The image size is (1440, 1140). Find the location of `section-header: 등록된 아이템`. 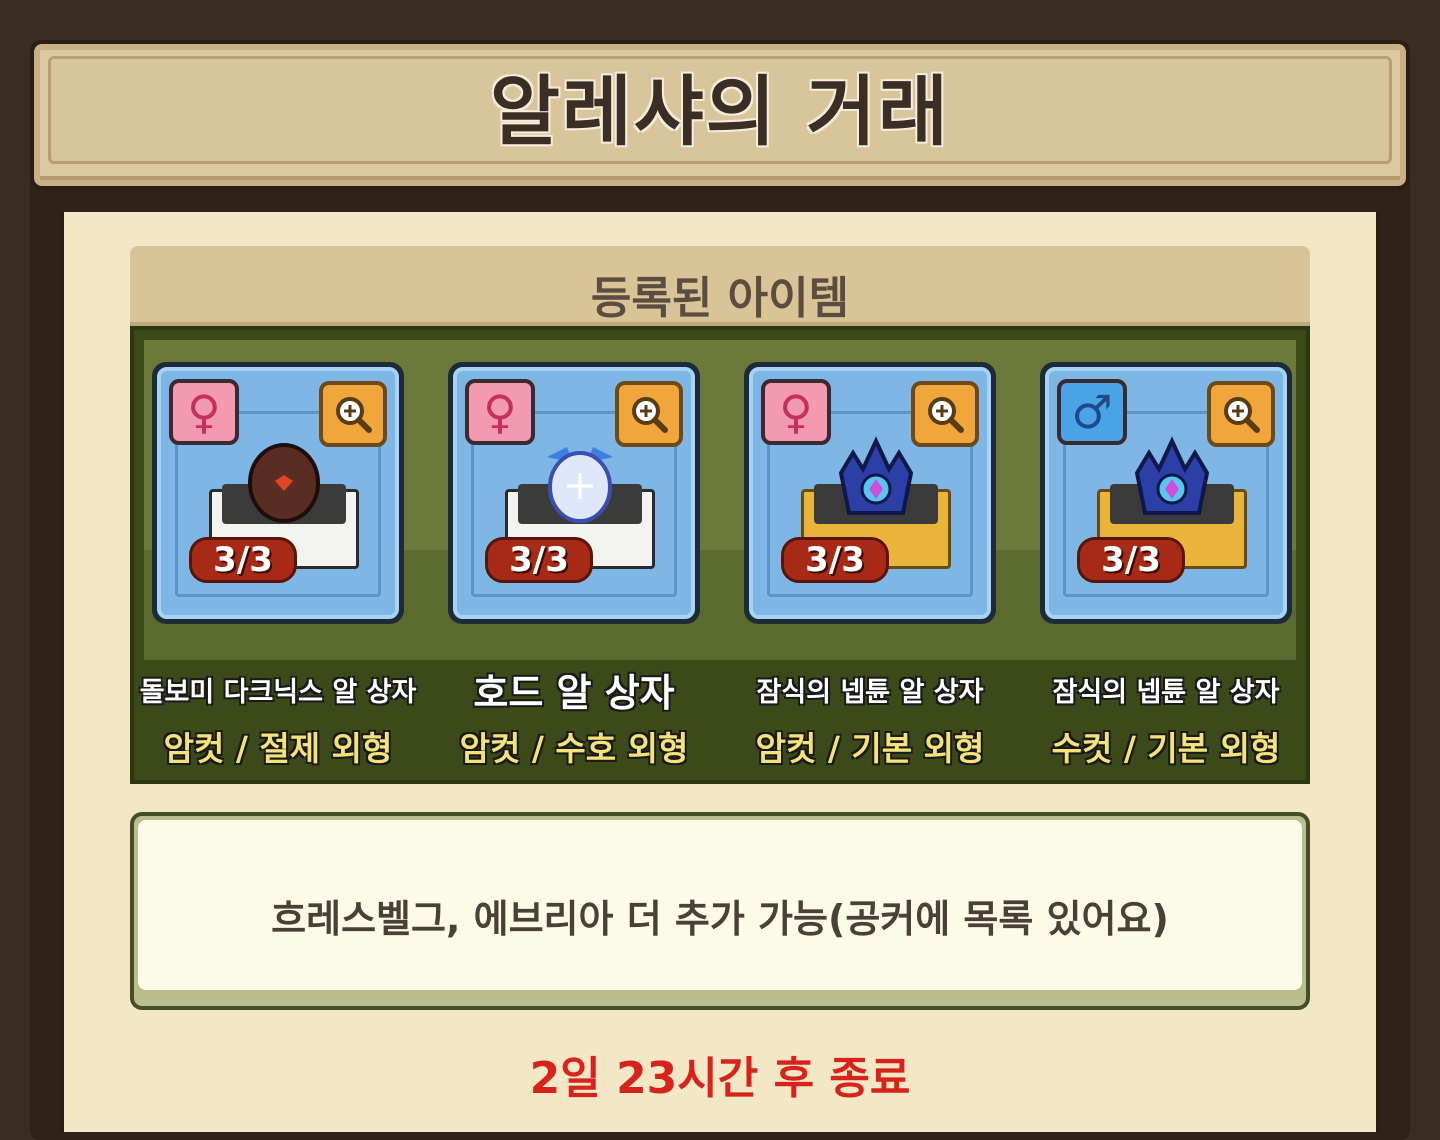

section-header: 등록된 아이템 is located at coordinates (720, 286).